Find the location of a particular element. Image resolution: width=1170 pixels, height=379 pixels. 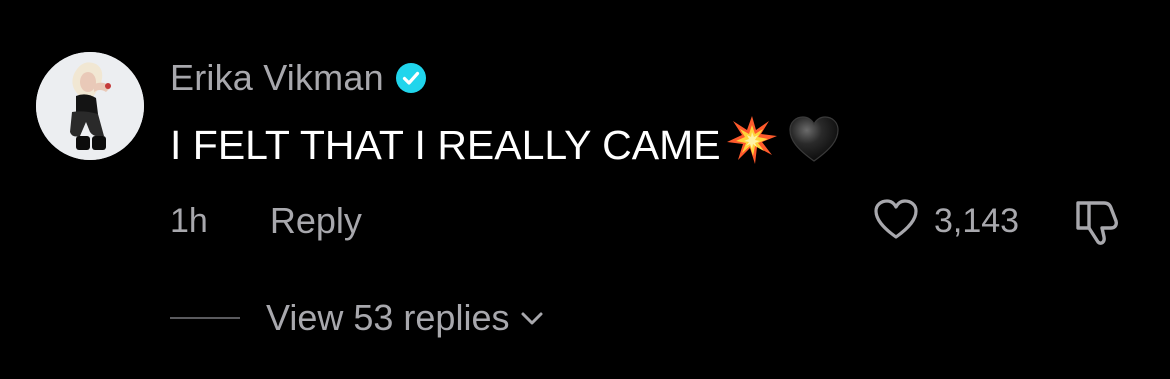

view-replies-label: View 53 replies is located at coordinates (387, 318).